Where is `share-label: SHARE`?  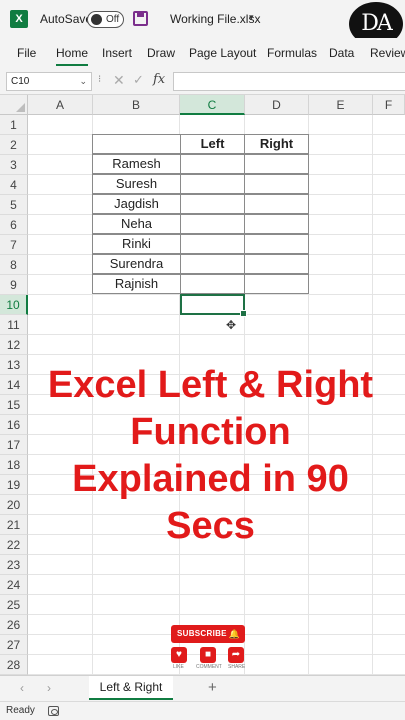 share-label: SHARE is located at coordinates (237, 667).